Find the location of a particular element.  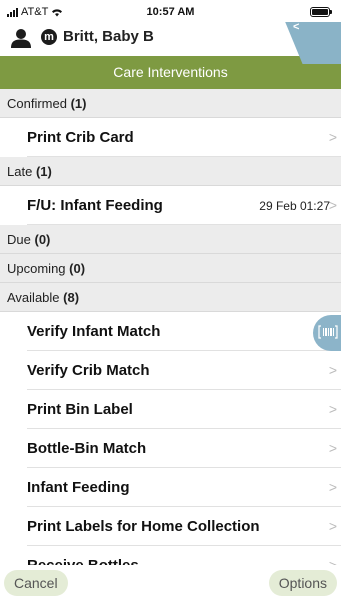

barcode-scan-button is located at coordinates (327, 333).